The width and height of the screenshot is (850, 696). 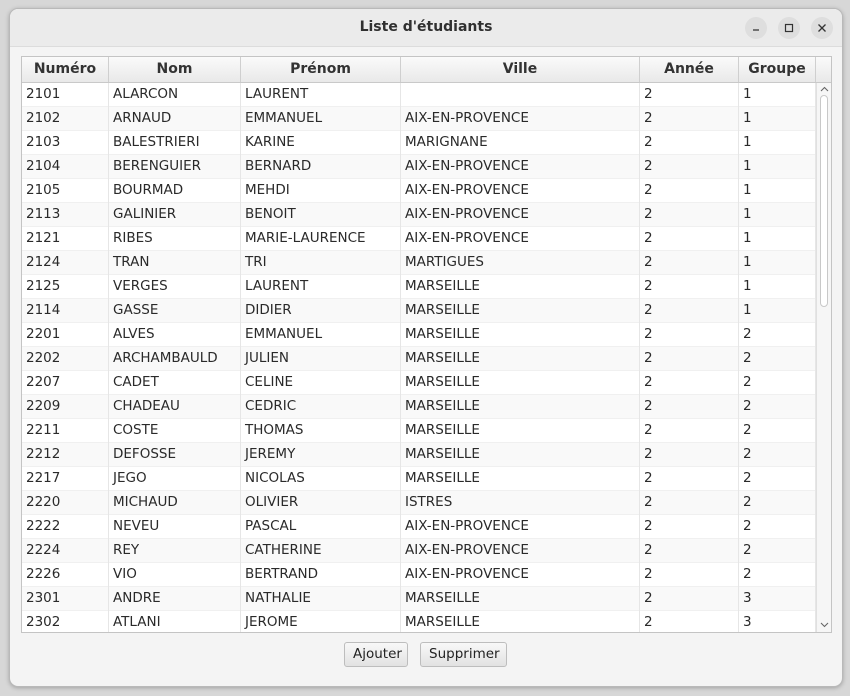 I want to click on cell-ville: MARTIGUES, so click(x=520, y=263).